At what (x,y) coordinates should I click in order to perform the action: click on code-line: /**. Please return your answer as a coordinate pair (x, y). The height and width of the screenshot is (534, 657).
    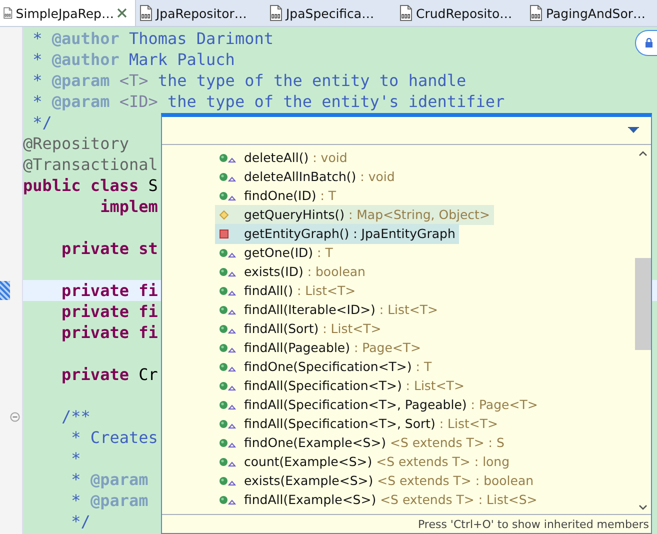
    Looking at the image, I should click on (75, 416).